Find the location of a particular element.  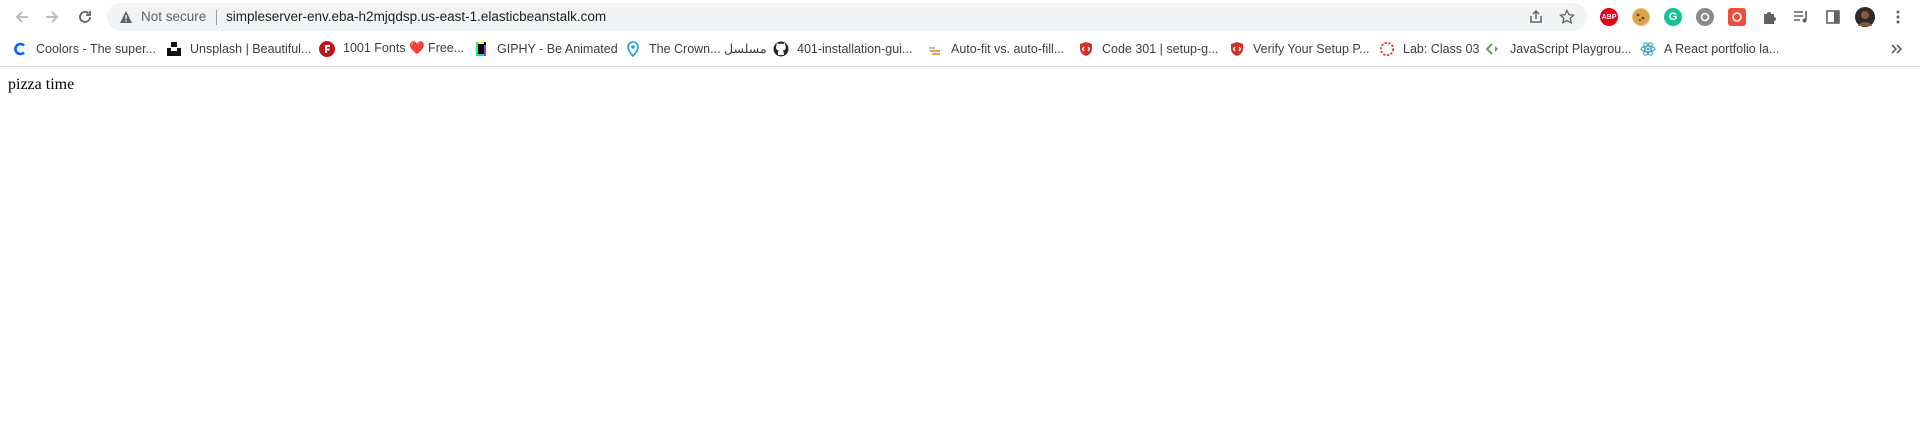

bookmark-the-crown: The Crown... مسلسل is located at coordinates (696, 48).